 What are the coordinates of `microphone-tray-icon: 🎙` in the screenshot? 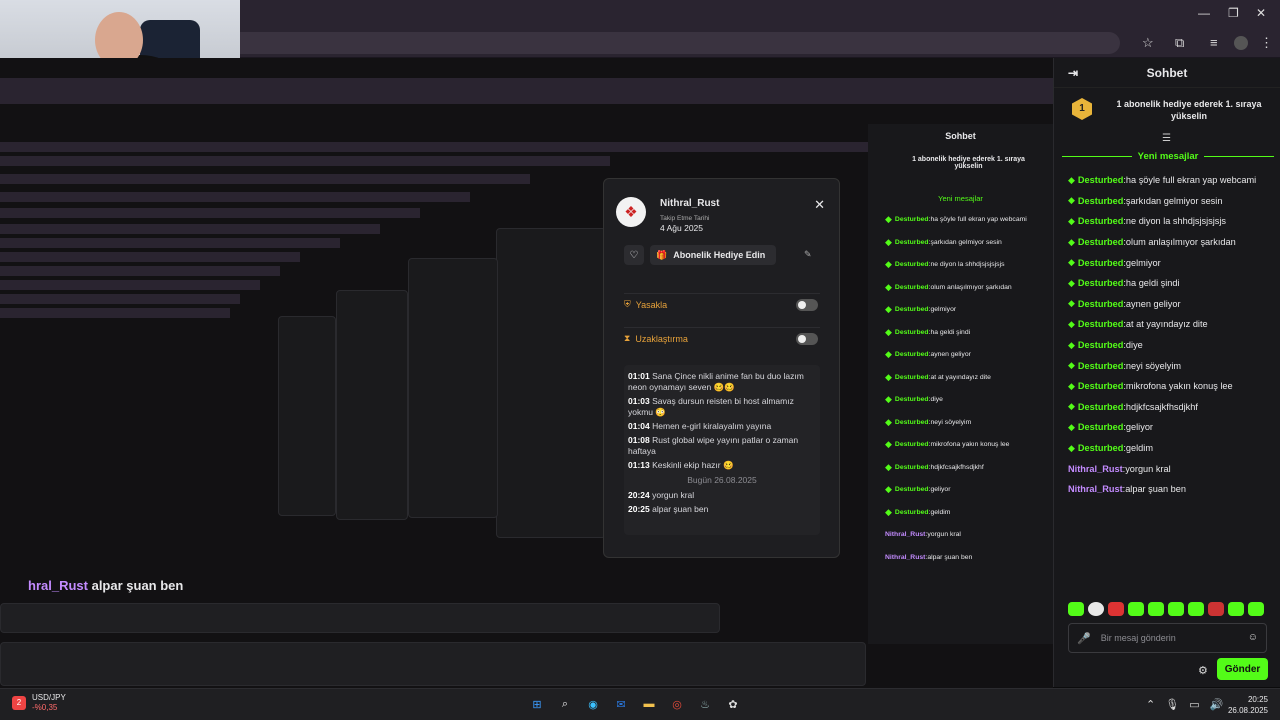 It's located at (1172, 704).